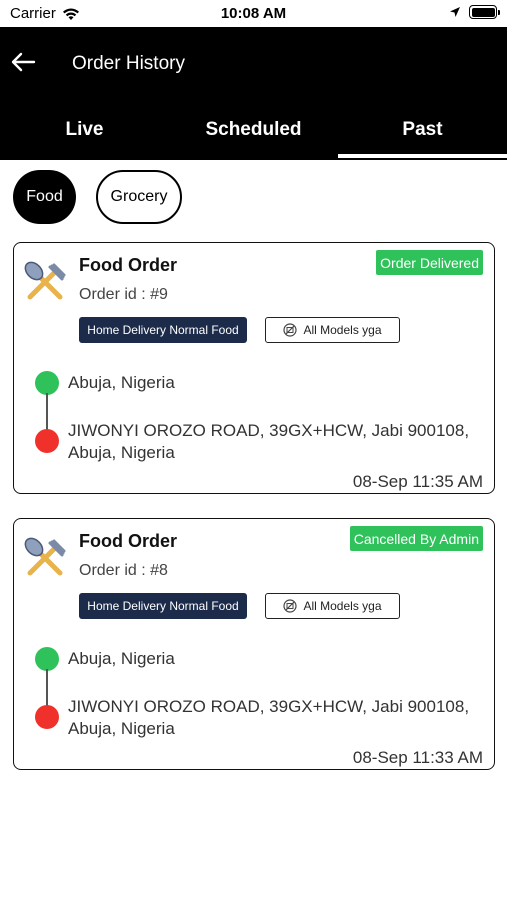 The image size is (507, 900). I want to click on status-bar: Carrier 10:08 AM, so click(253, 13).